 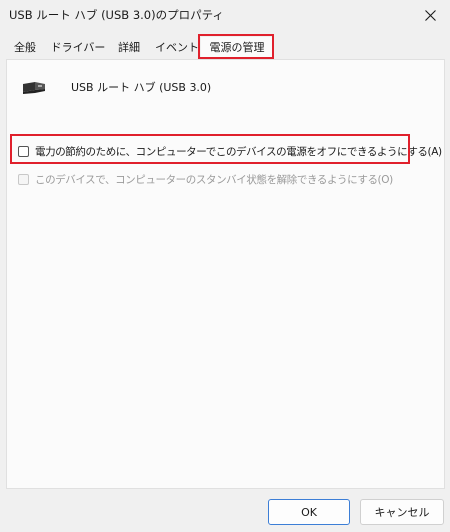 I want to click on tab-details: 詳細, so click(x=129, y=48).